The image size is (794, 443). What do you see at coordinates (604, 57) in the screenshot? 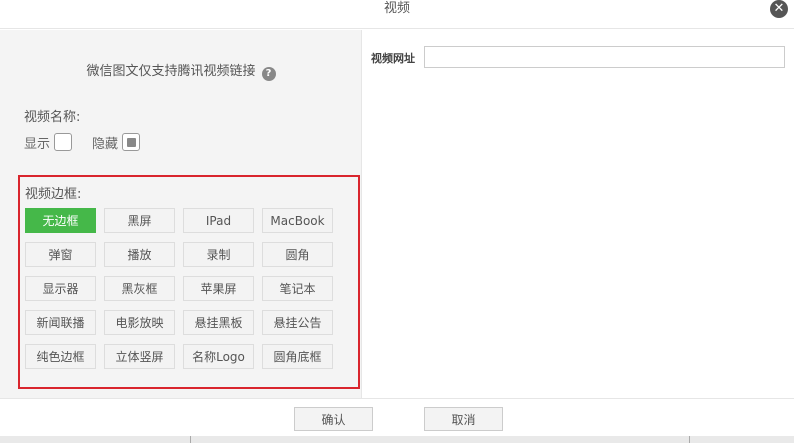
I see `video-url-input` at bounding box center [604, 57].